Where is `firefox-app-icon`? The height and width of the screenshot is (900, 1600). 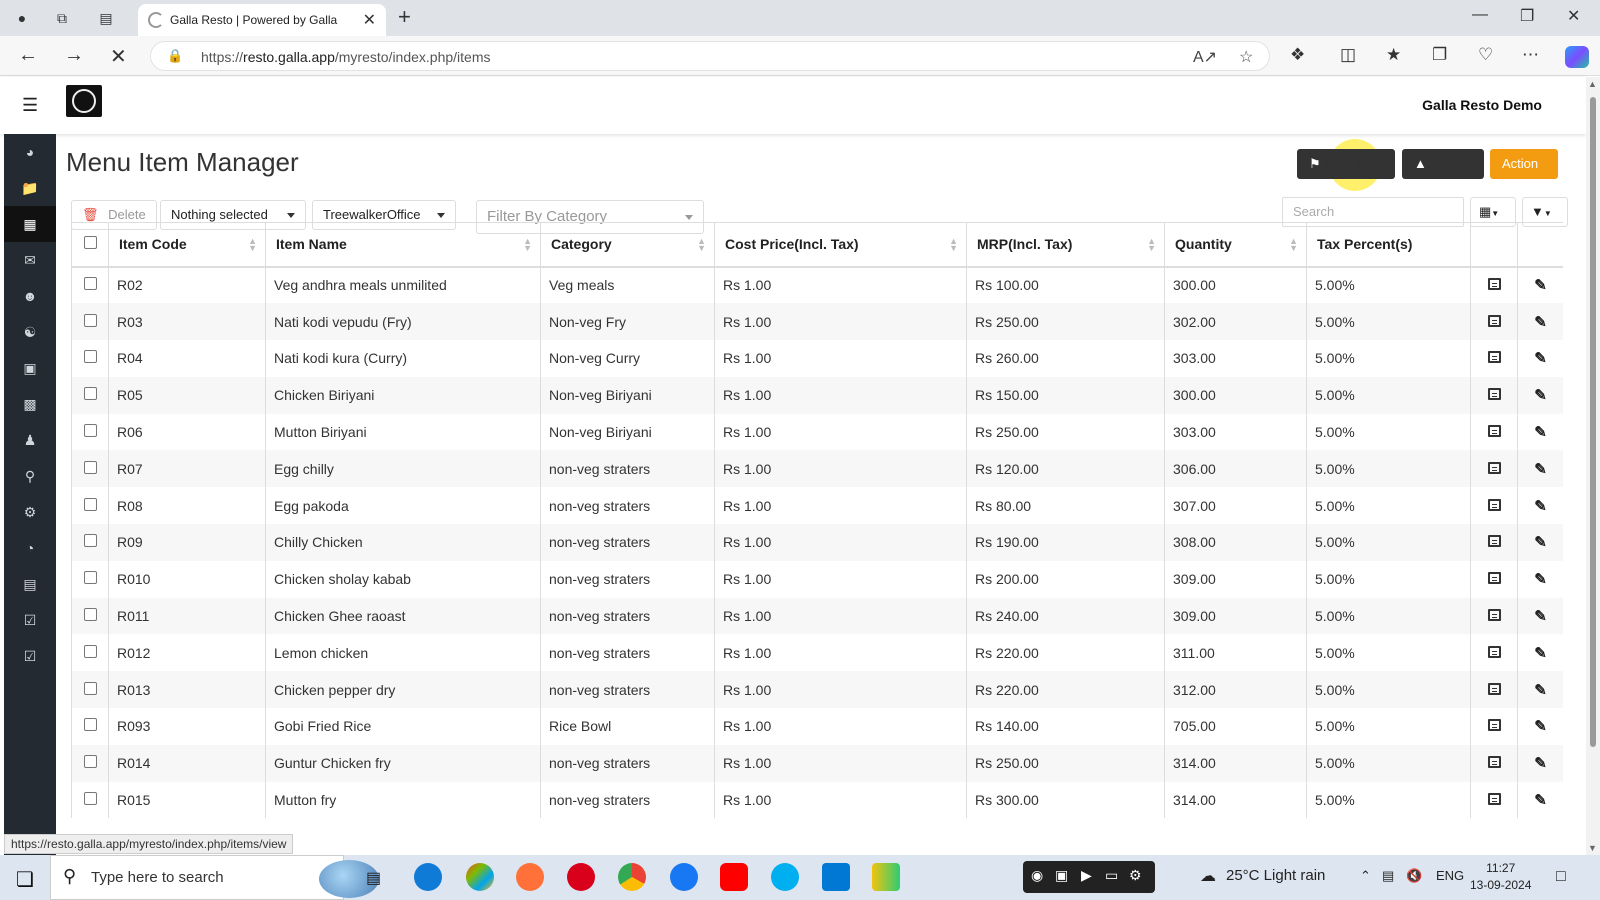 firefox-app-icon is located at coordinates (530, 877).